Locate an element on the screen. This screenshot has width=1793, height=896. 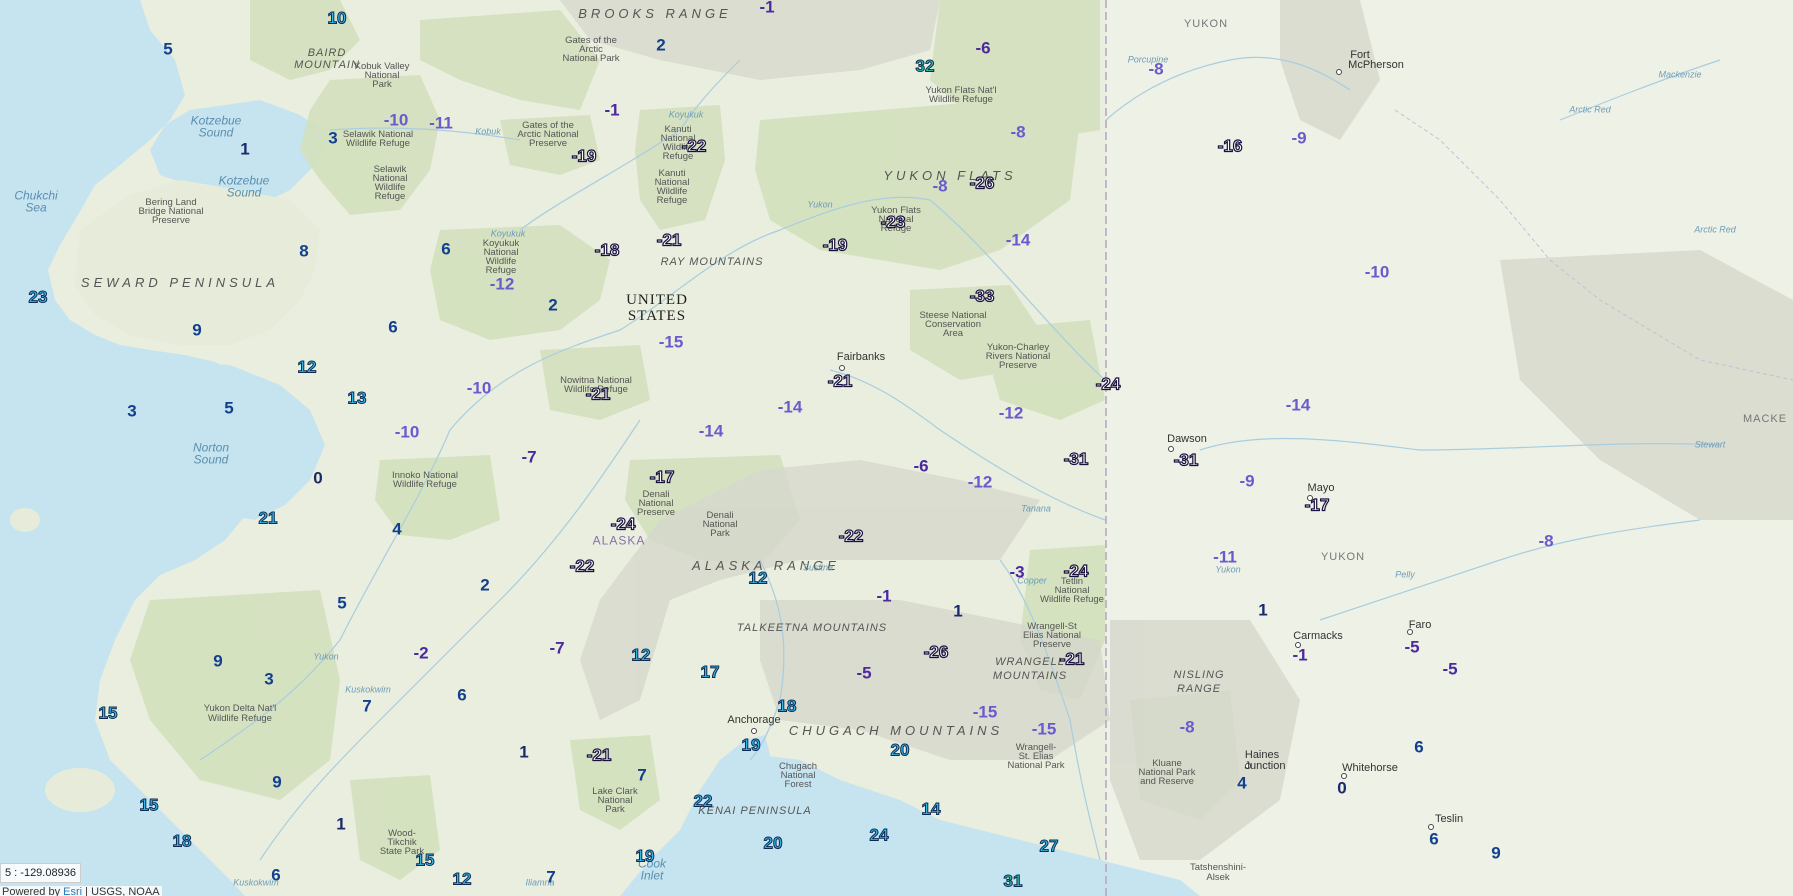
temperature-marker: 14 is located at coordinates (931, 809).